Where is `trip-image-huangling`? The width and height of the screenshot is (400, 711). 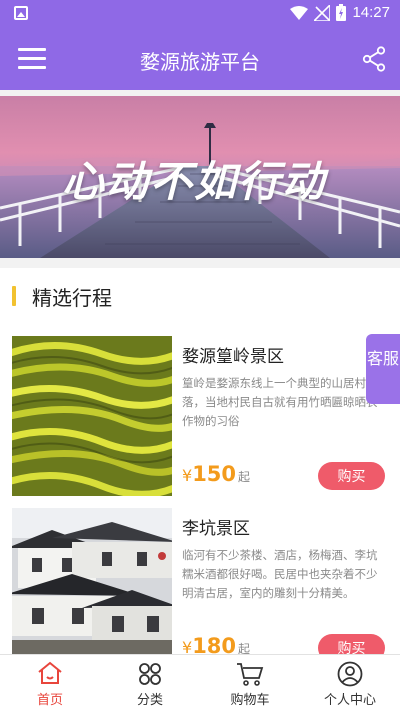
trip-image-huangling is located at coordinates (92, 416).